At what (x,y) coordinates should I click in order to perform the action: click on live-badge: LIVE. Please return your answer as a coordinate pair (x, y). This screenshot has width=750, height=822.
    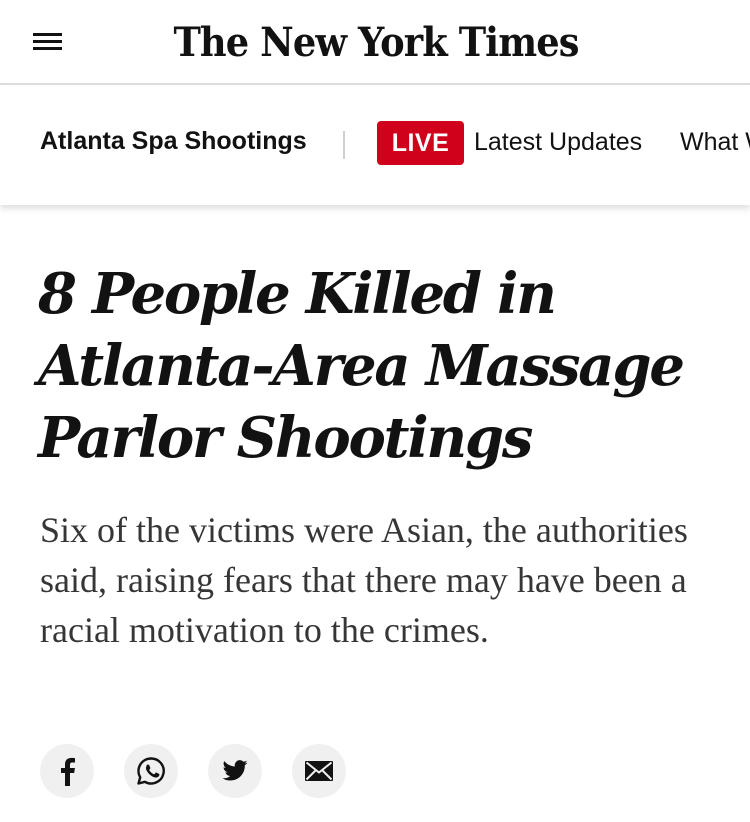
    Looking at the image, I should click on (420, 143).